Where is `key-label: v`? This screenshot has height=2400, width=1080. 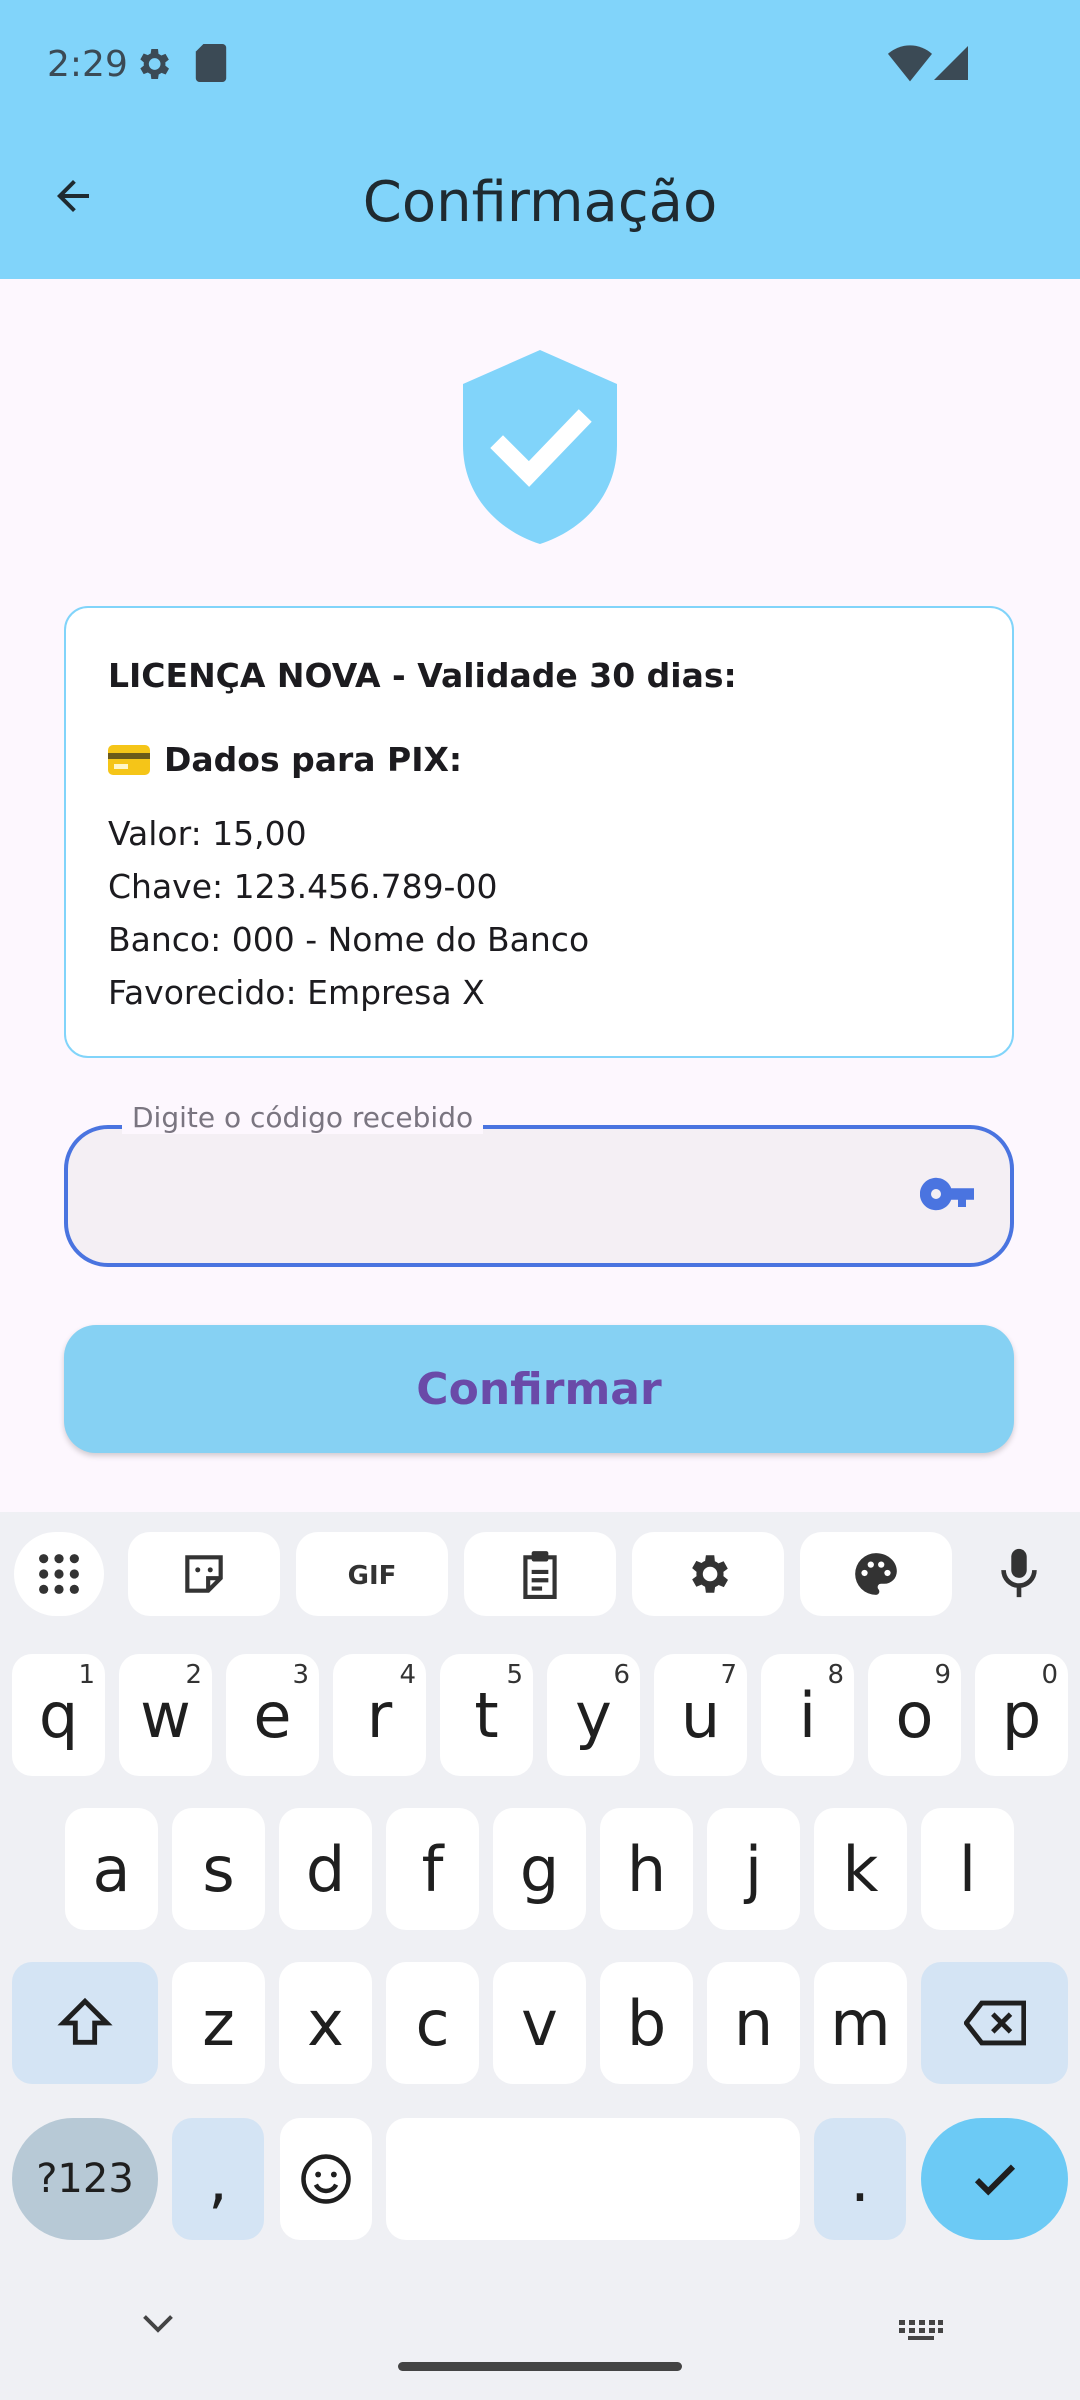
key-label: v is located at coordinates (539, 2023).